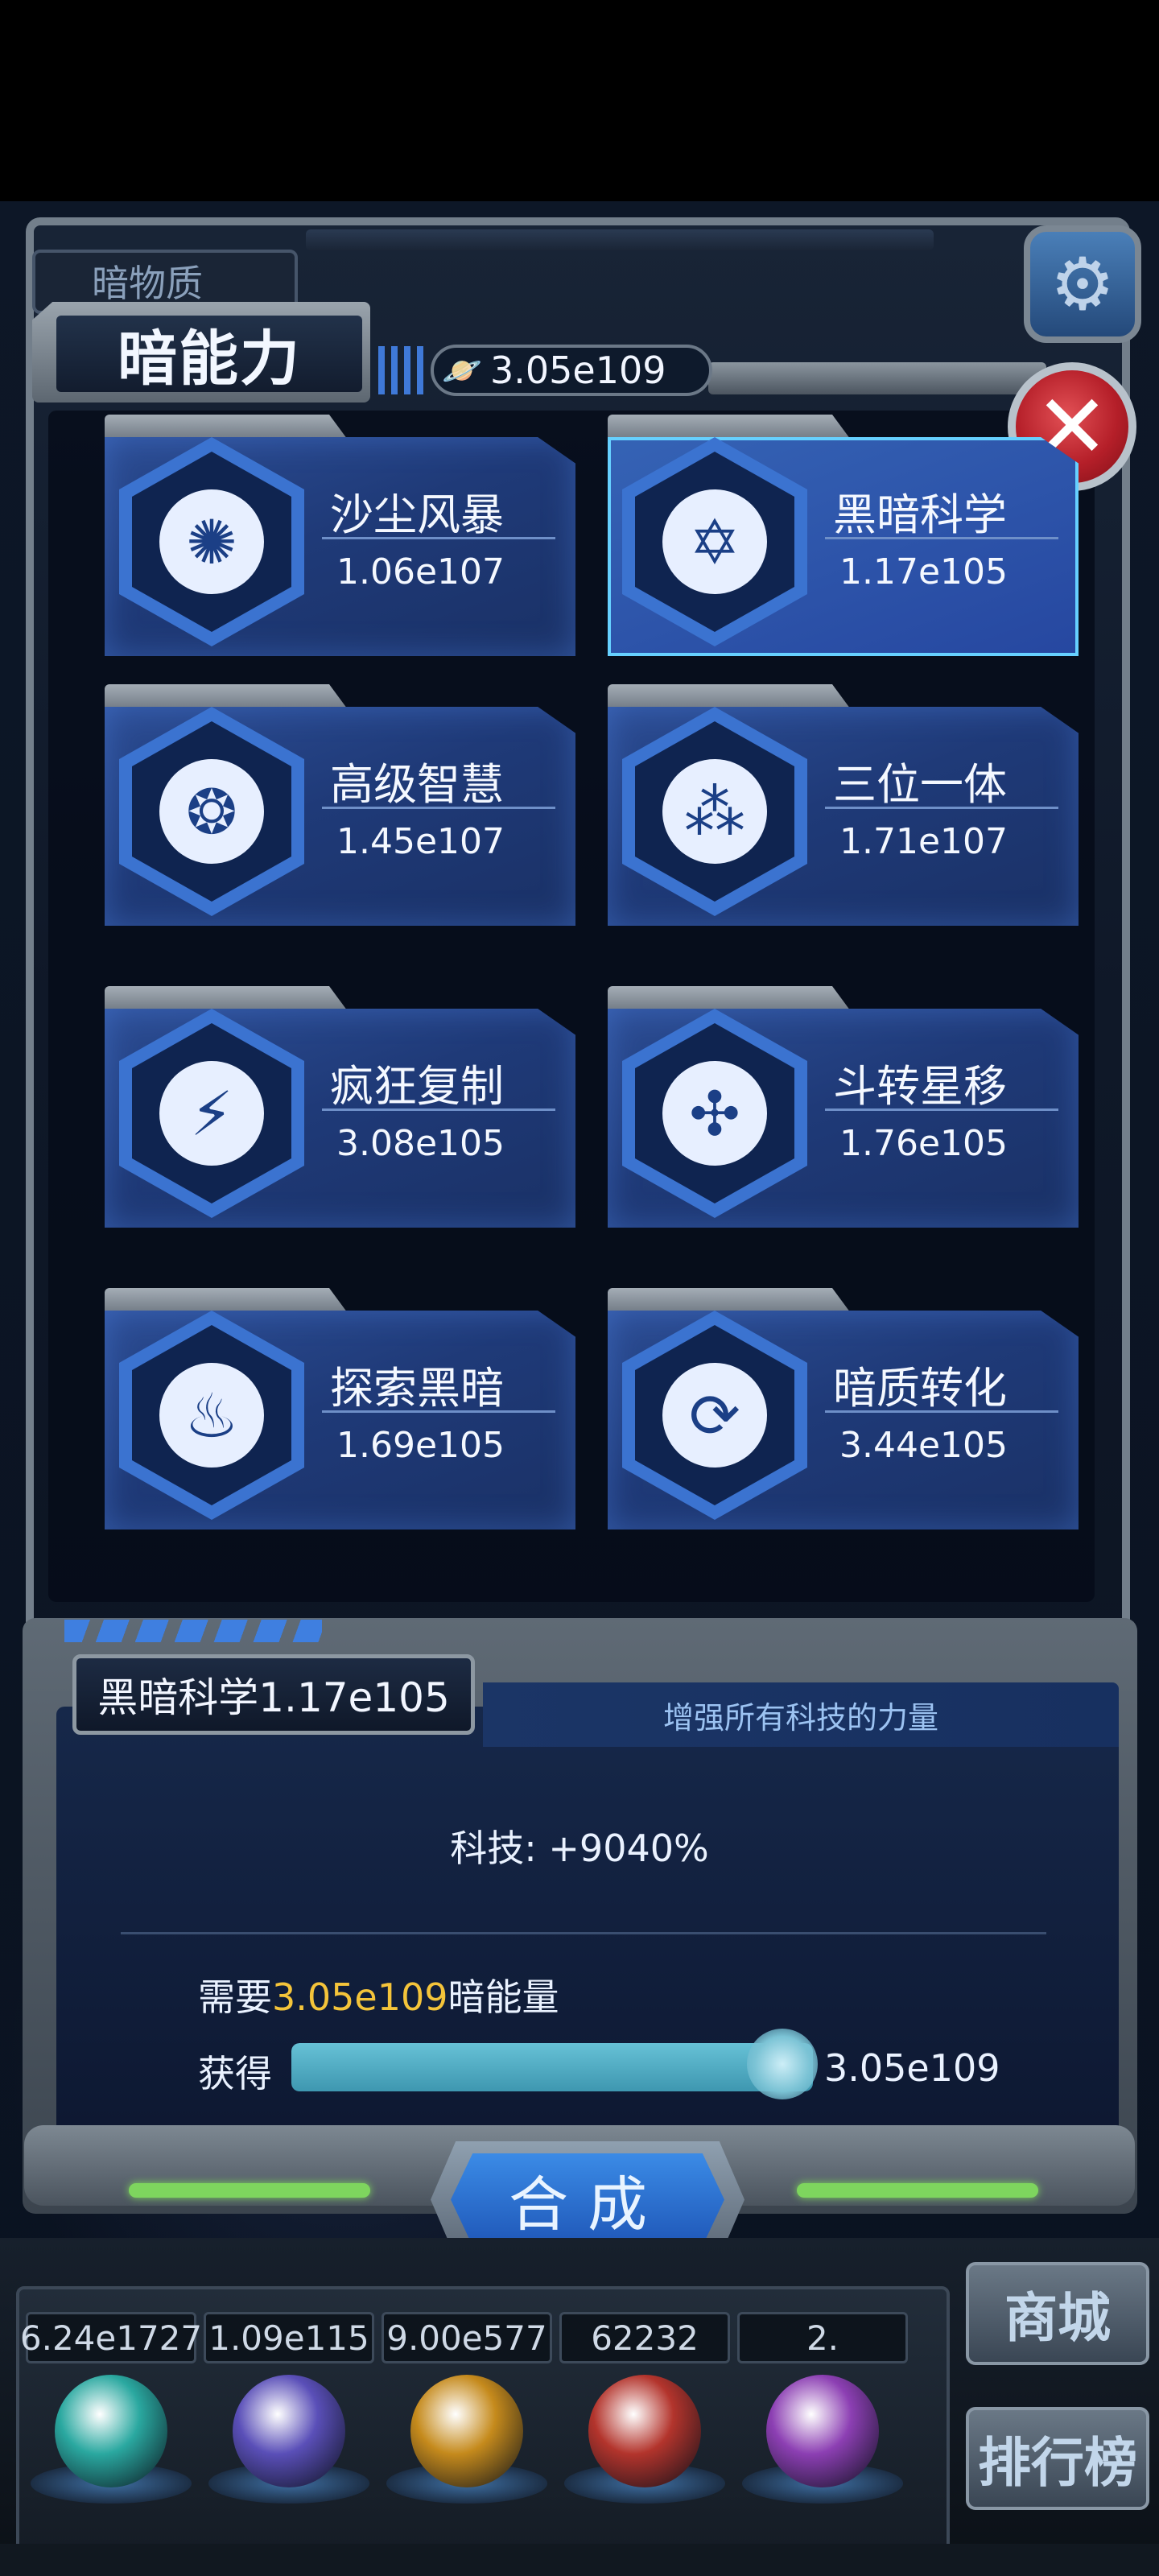  I want to click on gain-label: 获得, so click(235, 2073).